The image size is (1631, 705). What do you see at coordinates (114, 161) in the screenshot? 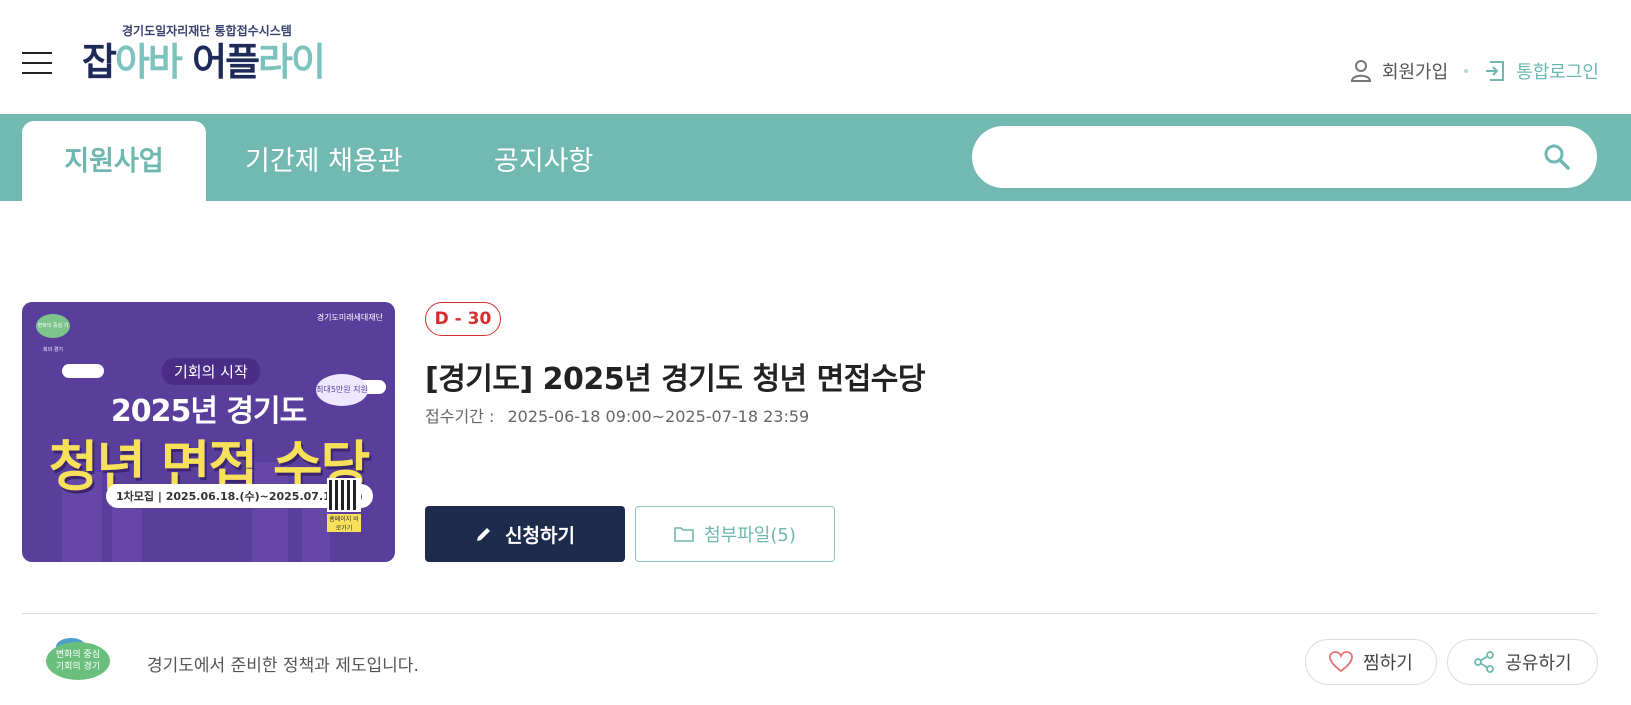
I see `tab-support-programs: 지원사업` at bounding box center [114, 161].